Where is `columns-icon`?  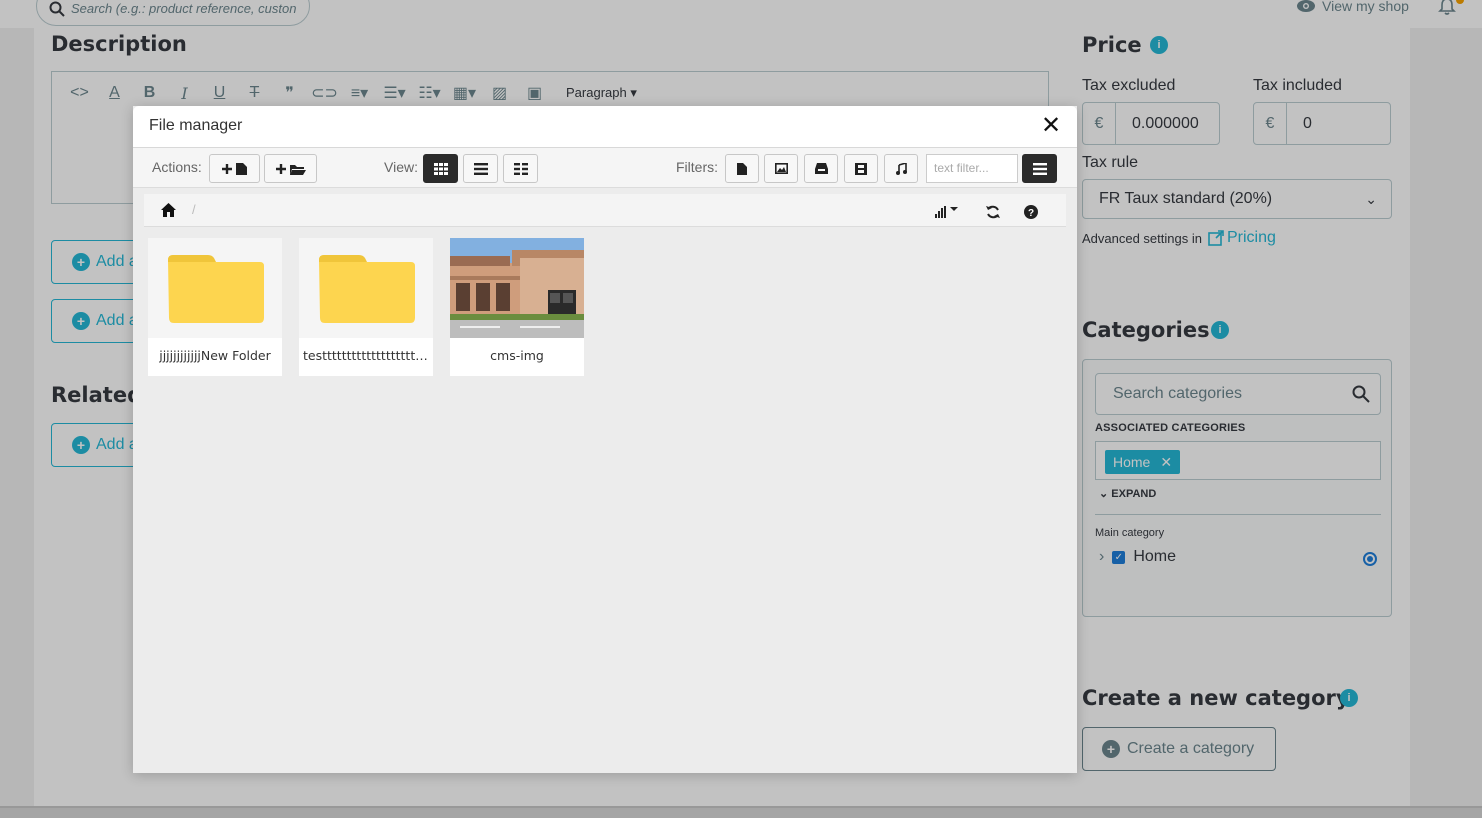 columns-icon is located at coordinates (520, 168).